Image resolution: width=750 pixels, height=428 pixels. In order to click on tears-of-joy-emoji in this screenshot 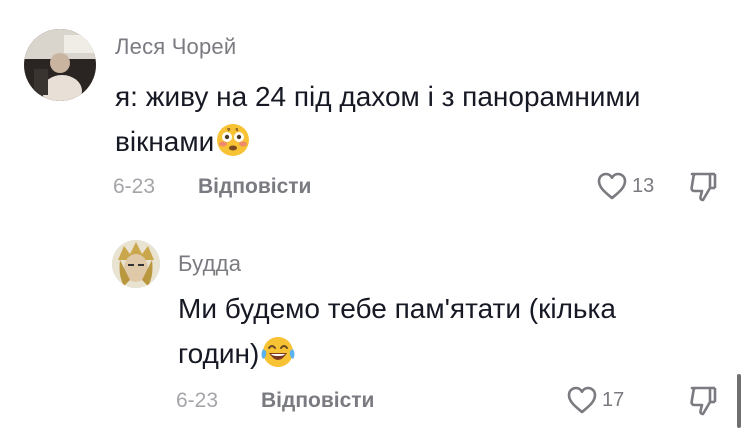, I will do `click(278, 358)`.